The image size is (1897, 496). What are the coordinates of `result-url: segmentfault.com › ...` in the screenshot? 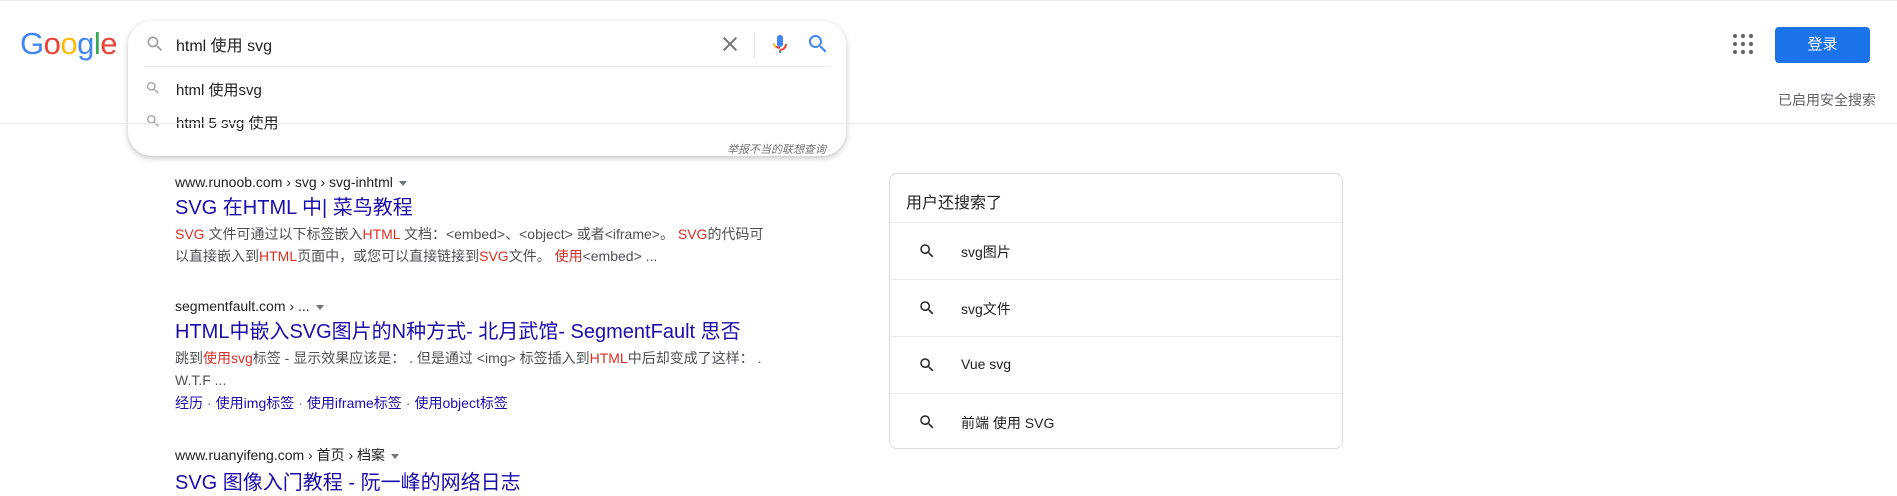 It's located at (475, 306).